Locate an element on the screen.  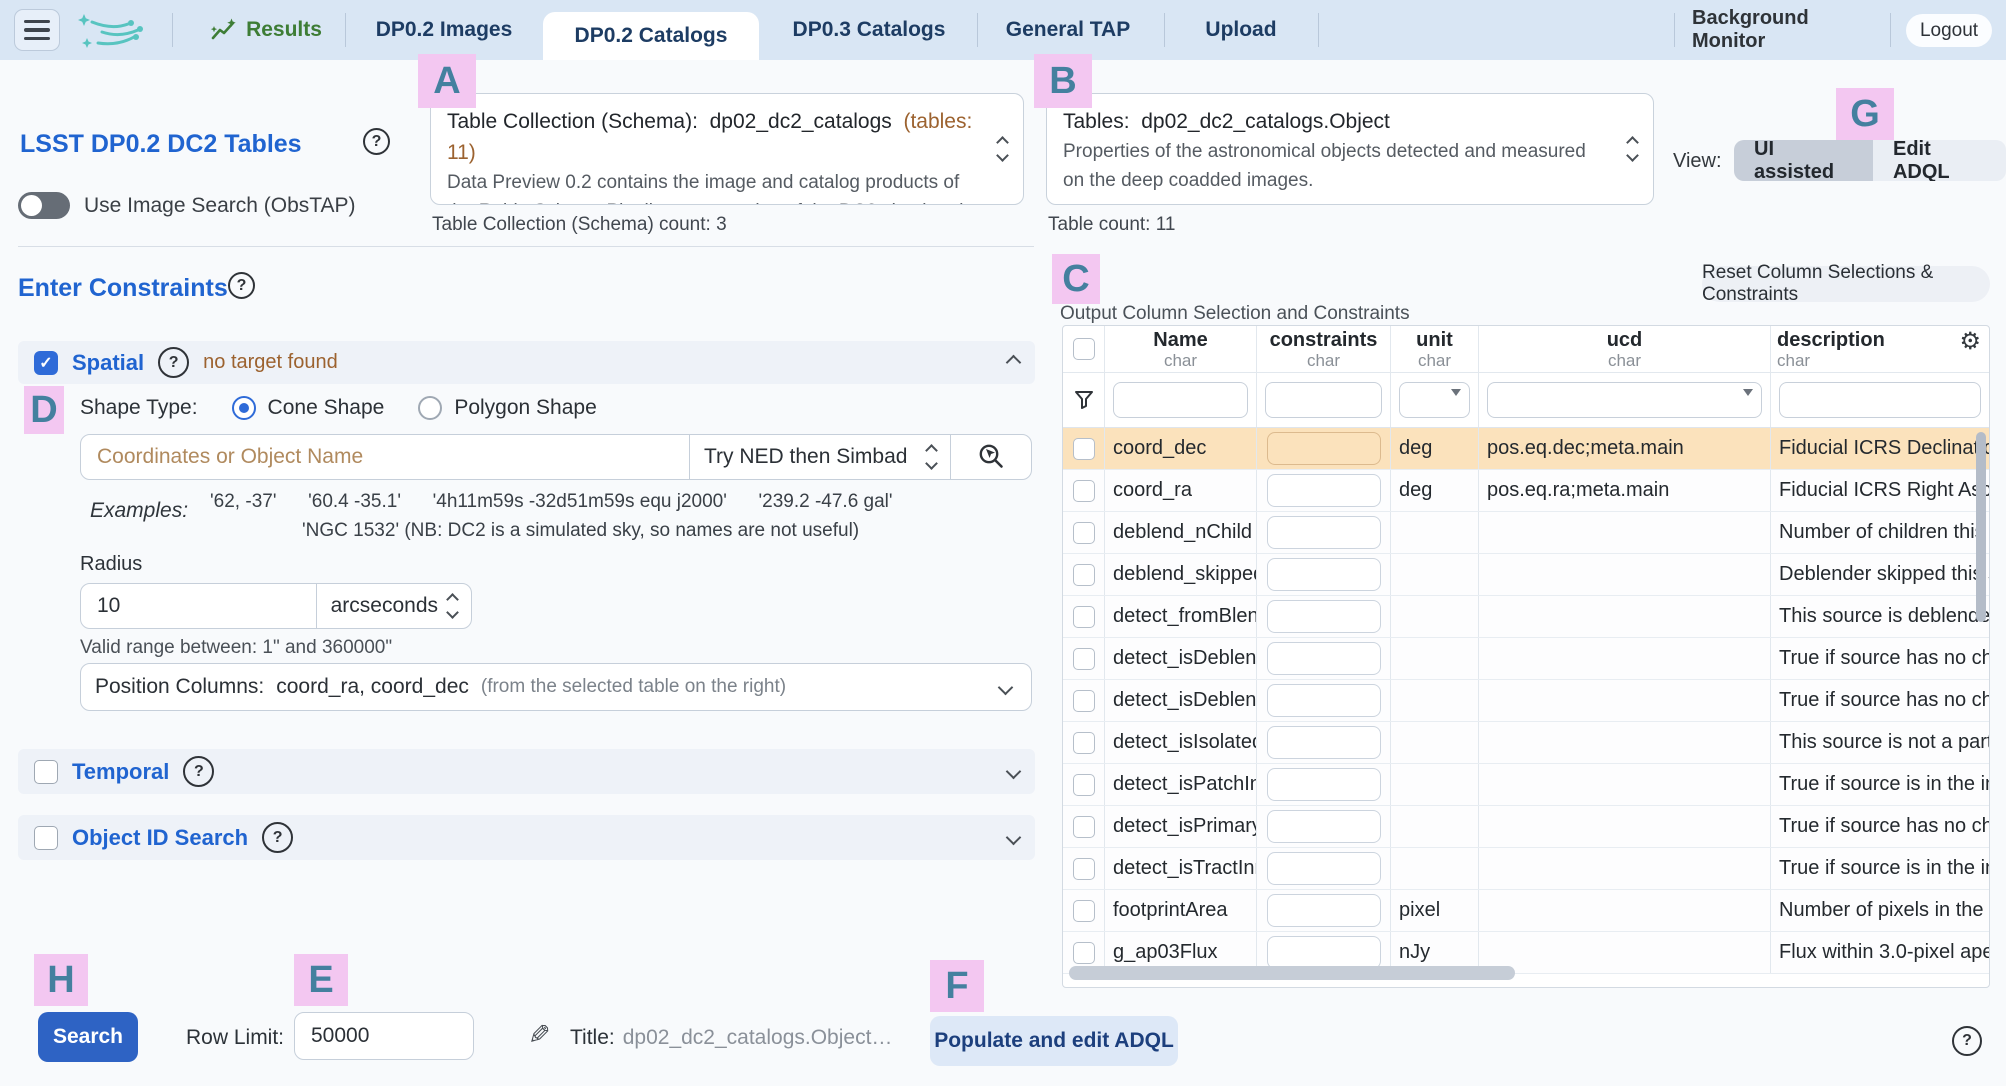
row-limit-input is located at coordinates (384, 1036).